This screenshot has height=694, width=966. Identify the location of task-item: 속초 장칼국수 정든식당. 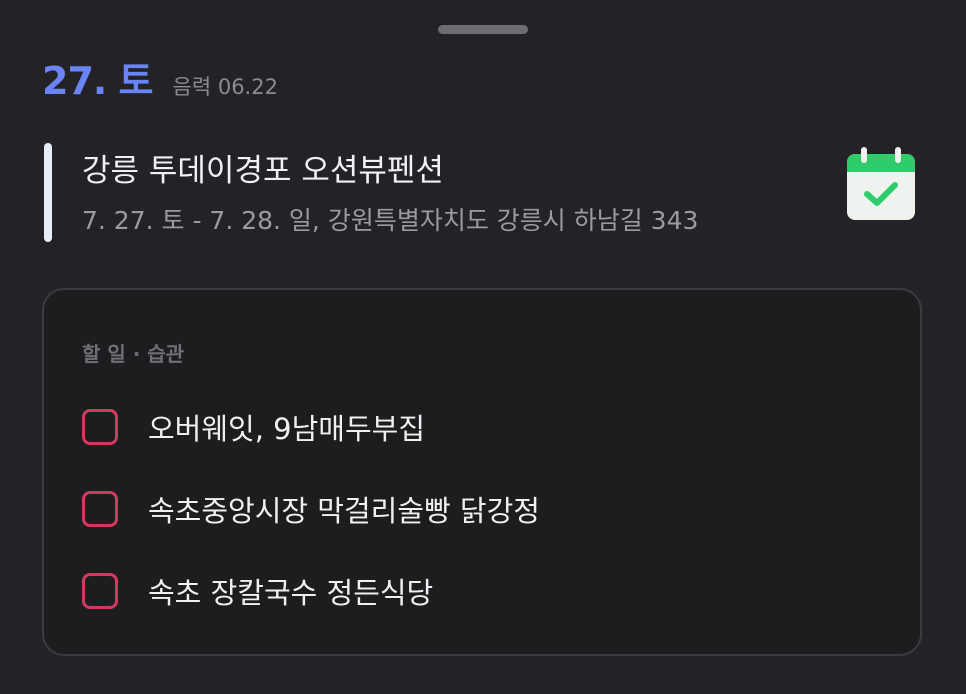
(257, 591).